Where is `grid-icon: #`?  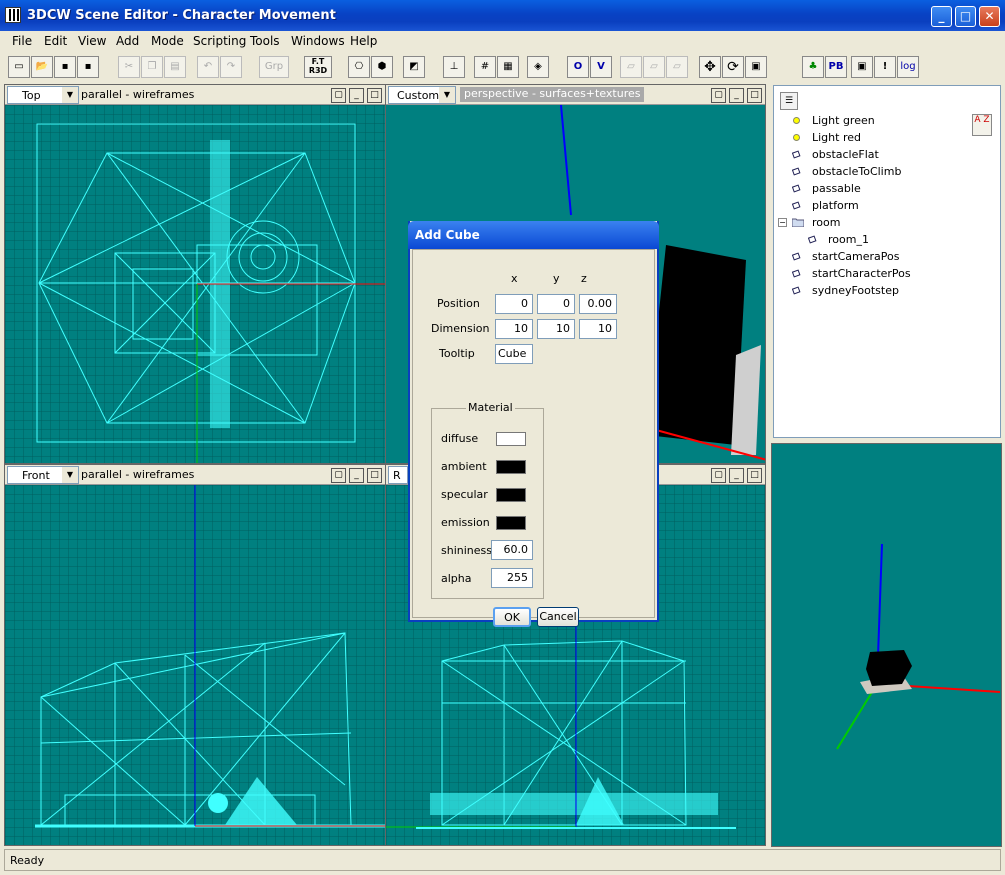
grid-icon: # is located at coordinates (485, 67).